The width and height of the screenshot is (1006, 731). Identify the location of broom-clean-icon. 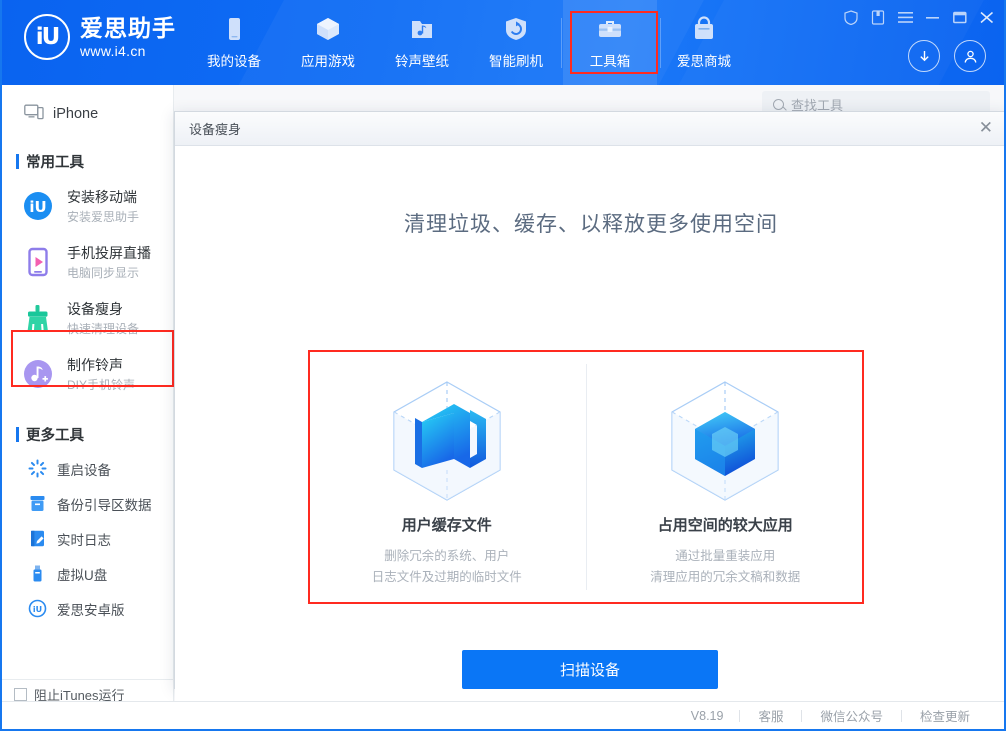
(38, 318).